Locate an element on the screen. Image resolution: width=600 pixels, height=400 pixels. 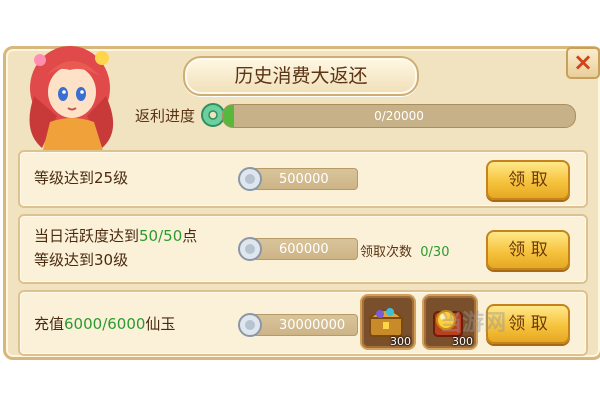
close-button: × is located at coordinates (583, 63).